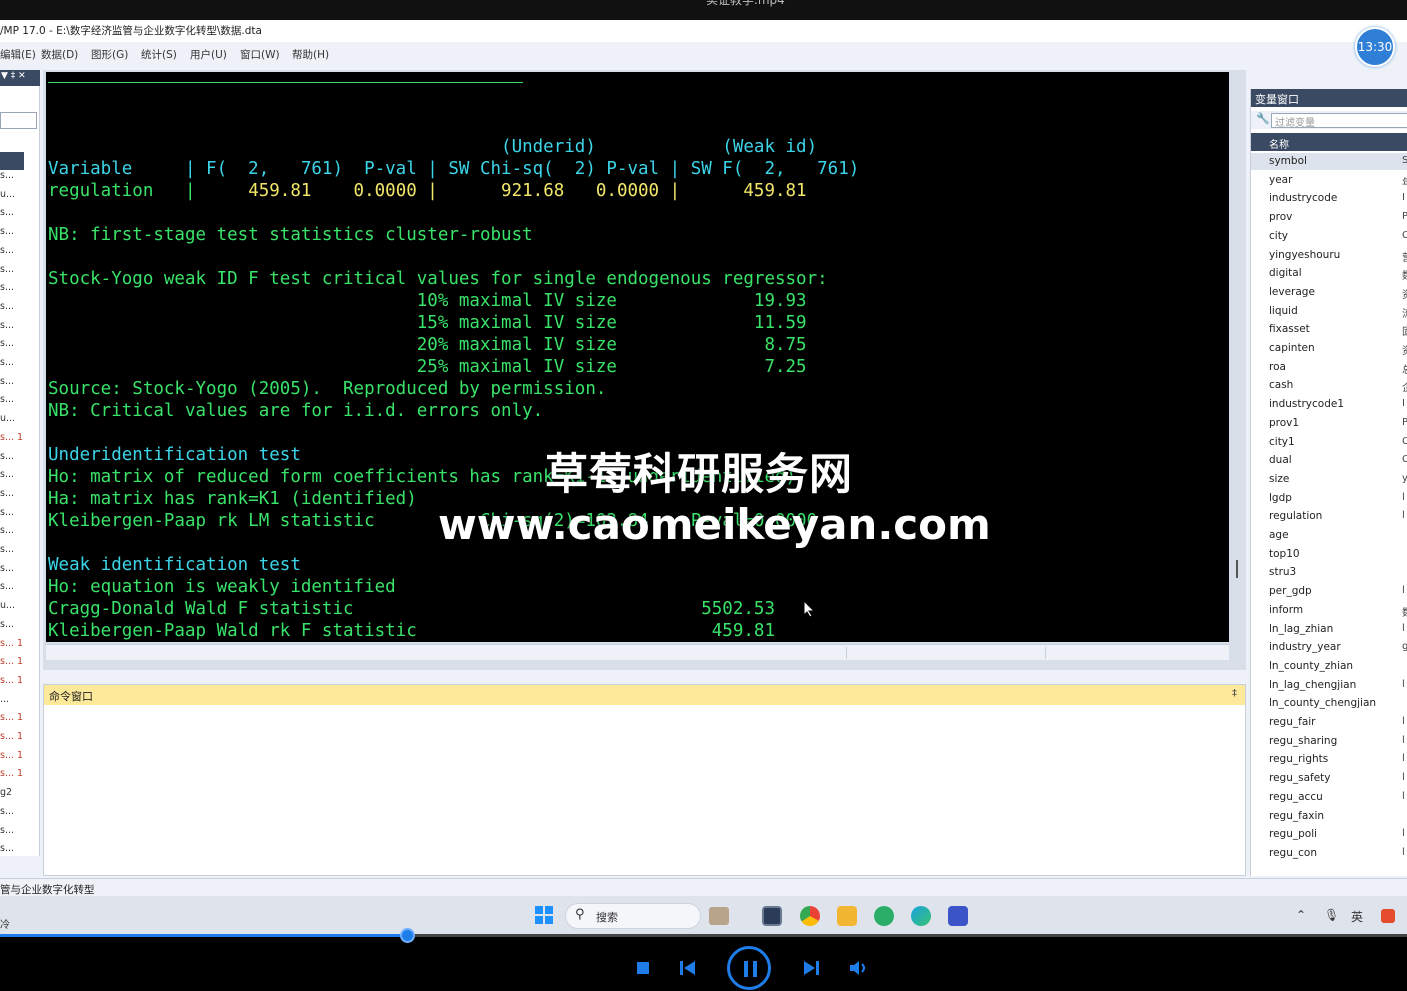  Describe the element at coordinates (1305, 647) in the screenshot. I see `variable-item: industry_year` at that location.